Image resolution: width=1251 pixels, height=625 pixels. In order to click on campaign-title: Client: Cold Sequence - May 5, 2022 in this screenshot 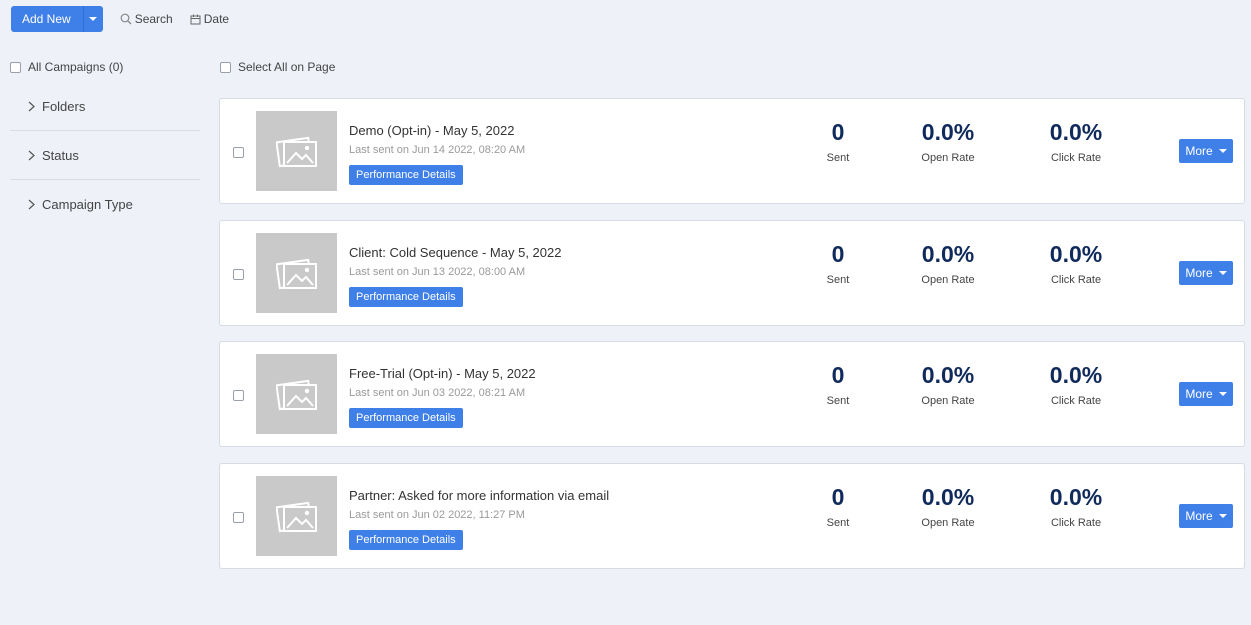, I will do `click(455, 252)`.